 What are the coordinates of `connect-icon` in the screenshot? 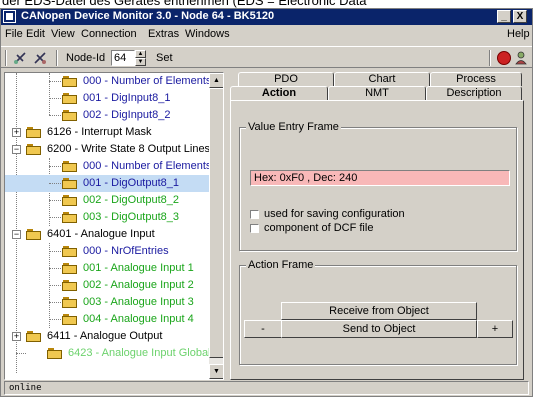 It's located at (20, 58).